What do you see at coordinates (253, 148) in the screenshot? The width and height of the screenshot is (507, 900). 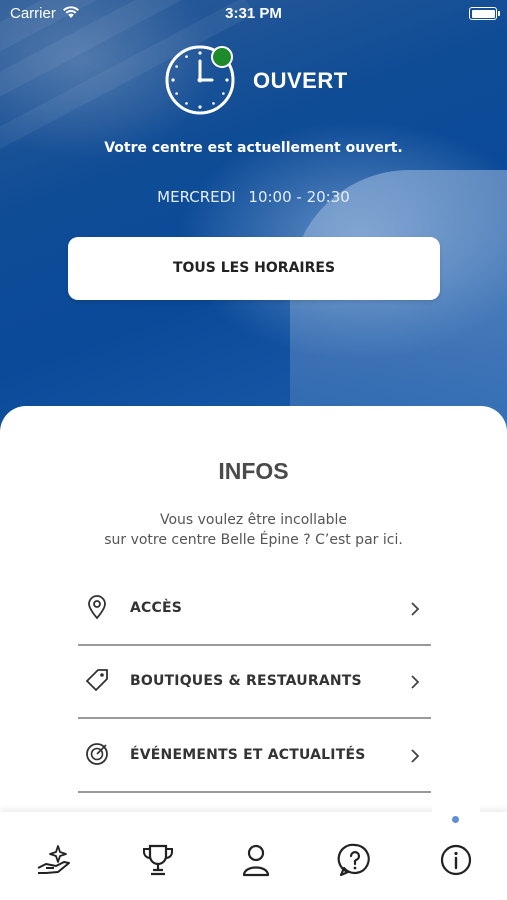 I see `open-message: Votre centre est actuellement ouvert.` at bounding box center [253, 148].